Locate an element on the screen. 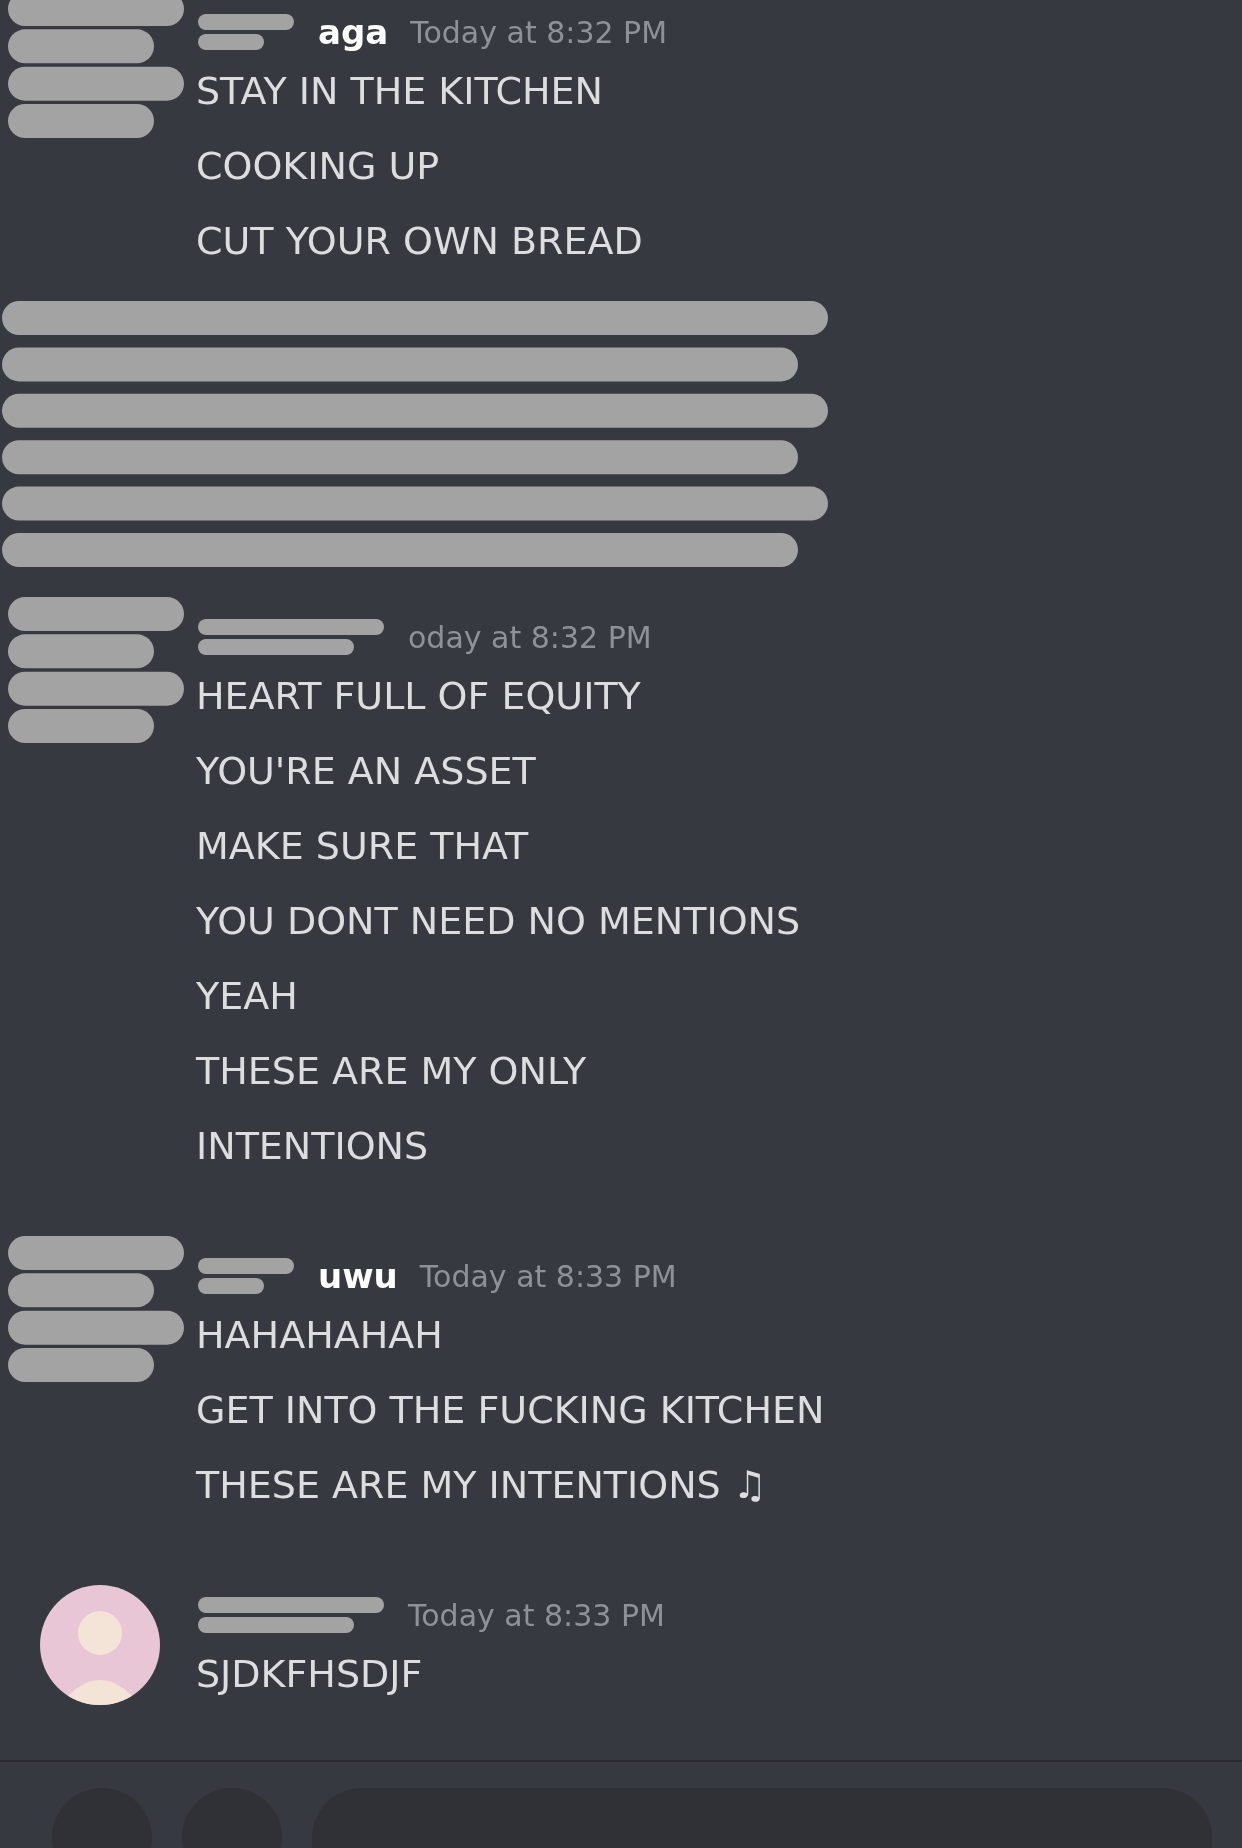 The width and height of the screenshot is (1242, 1848). message-text: INTENTIONS is located at coordinates (313, 1146).